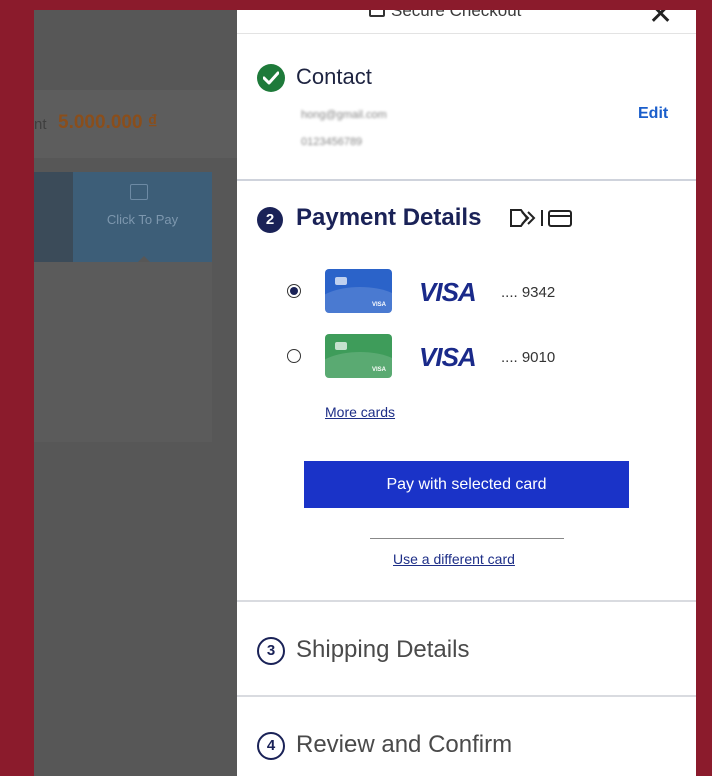  Describe the element at coordinates (466, 484) in the screenshot. I see `pay-with-selected-card-button: Pay with selected card` at that location.